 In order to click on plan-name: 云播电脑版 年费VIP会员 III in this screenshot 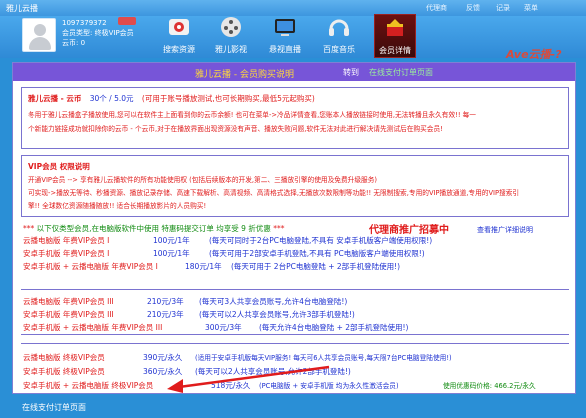, I will do `click(68, 301)`.